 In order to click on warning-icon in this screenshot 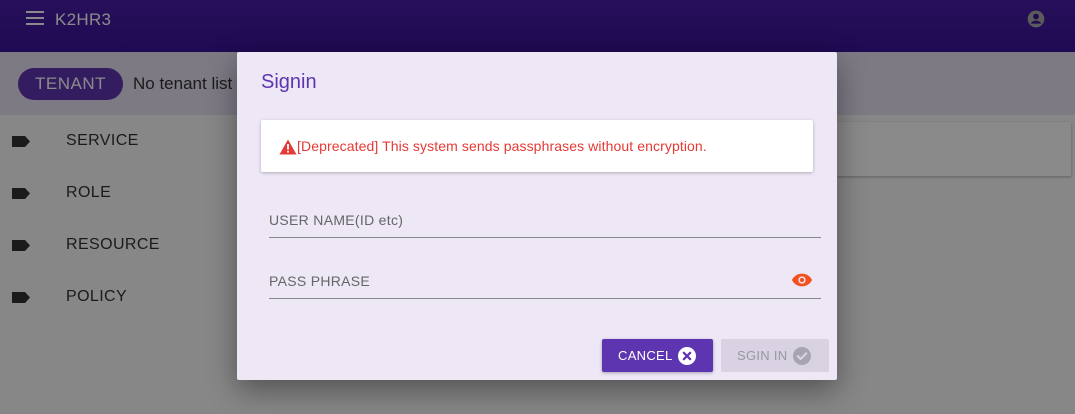, I will do `click(288, 147)`.